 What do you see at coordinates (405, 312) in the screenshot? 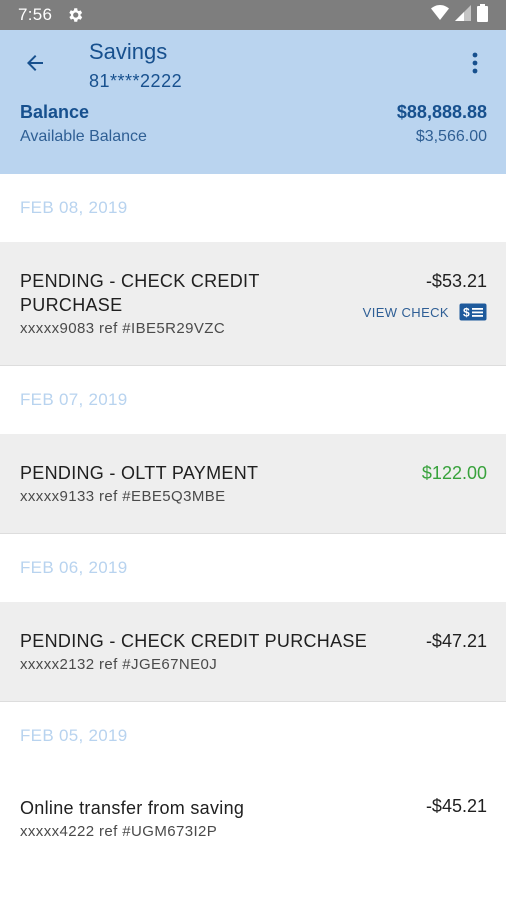
I see `view-check-label: VIEW CHECK` at bounding box center [405, 312].